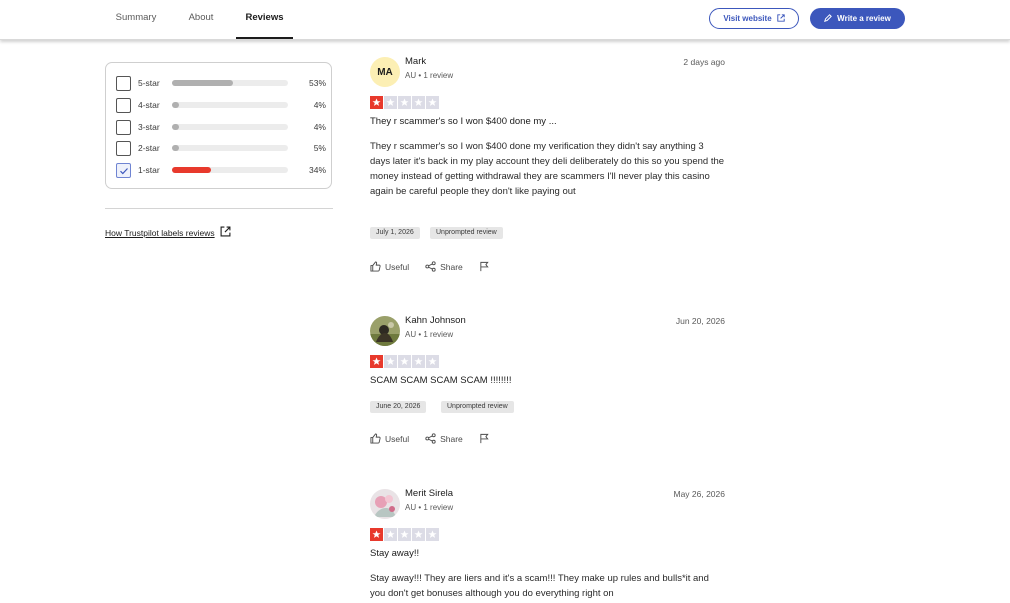 The height and width of the screenshot is (603, 1010). I want to click on filter-label: 5-star, so click(149, 83).